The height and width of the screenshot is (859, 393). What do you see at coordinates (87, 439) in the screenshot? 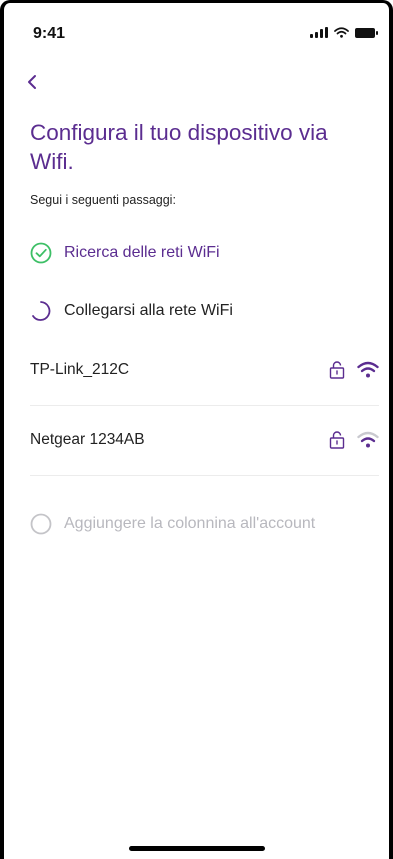
I see `network-ssid: Netgear 1234AB` at bounding box center [87, 439].